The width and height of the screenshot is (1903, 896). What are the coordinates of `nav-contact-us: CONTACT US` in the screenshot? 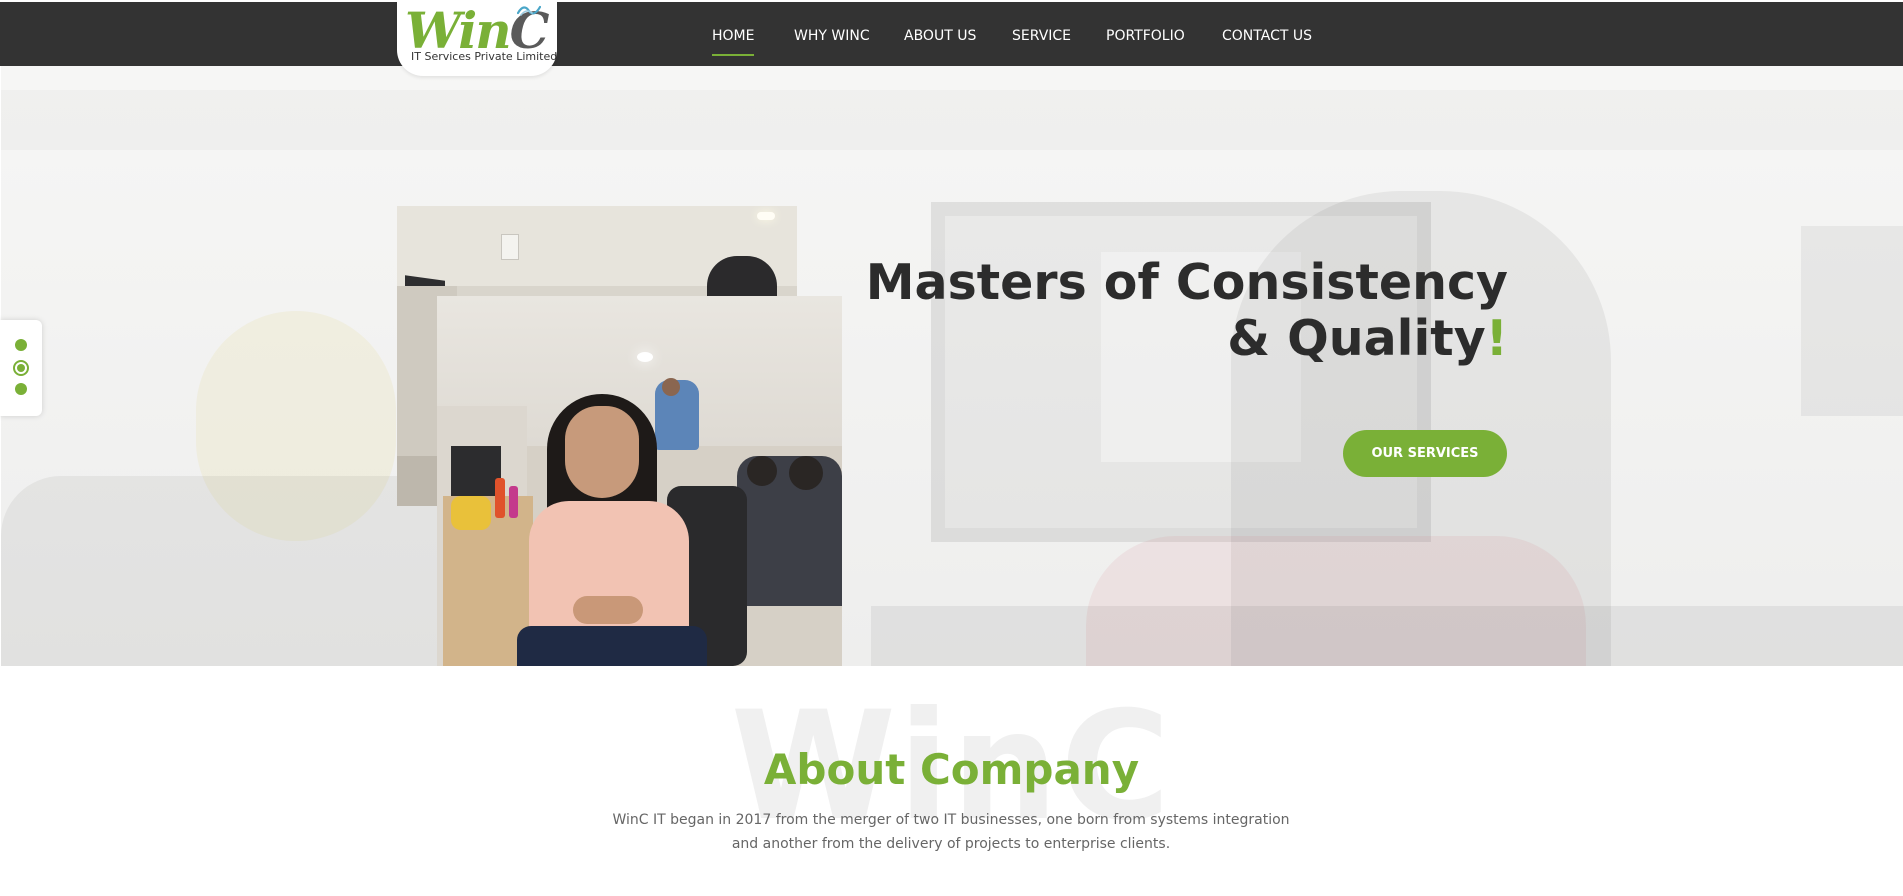 It's located at (1267, 36).